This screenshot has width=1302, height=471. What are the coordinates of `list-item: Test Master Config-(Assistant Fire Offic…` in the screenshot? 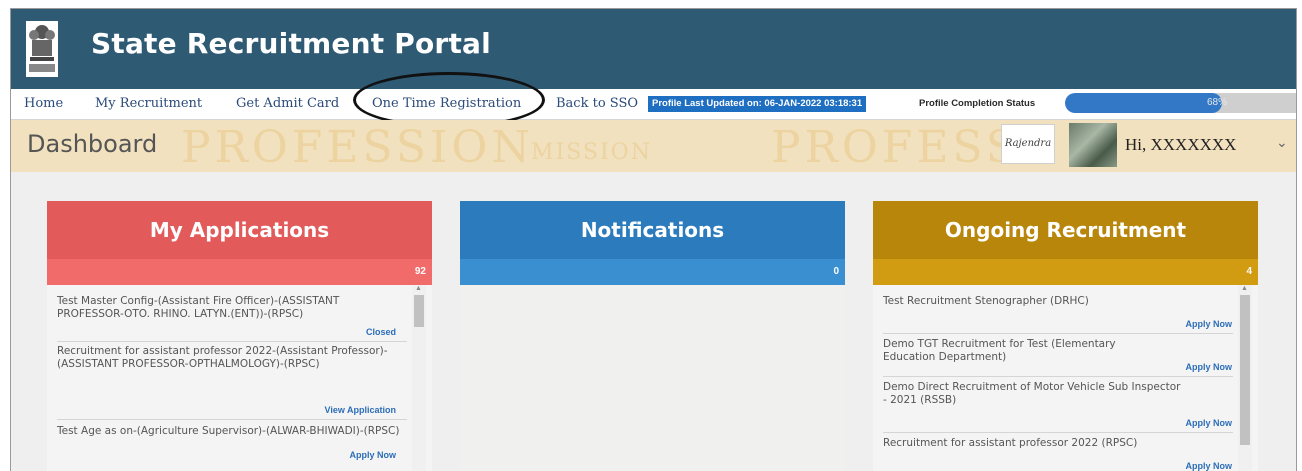 It's located at (232, 308).